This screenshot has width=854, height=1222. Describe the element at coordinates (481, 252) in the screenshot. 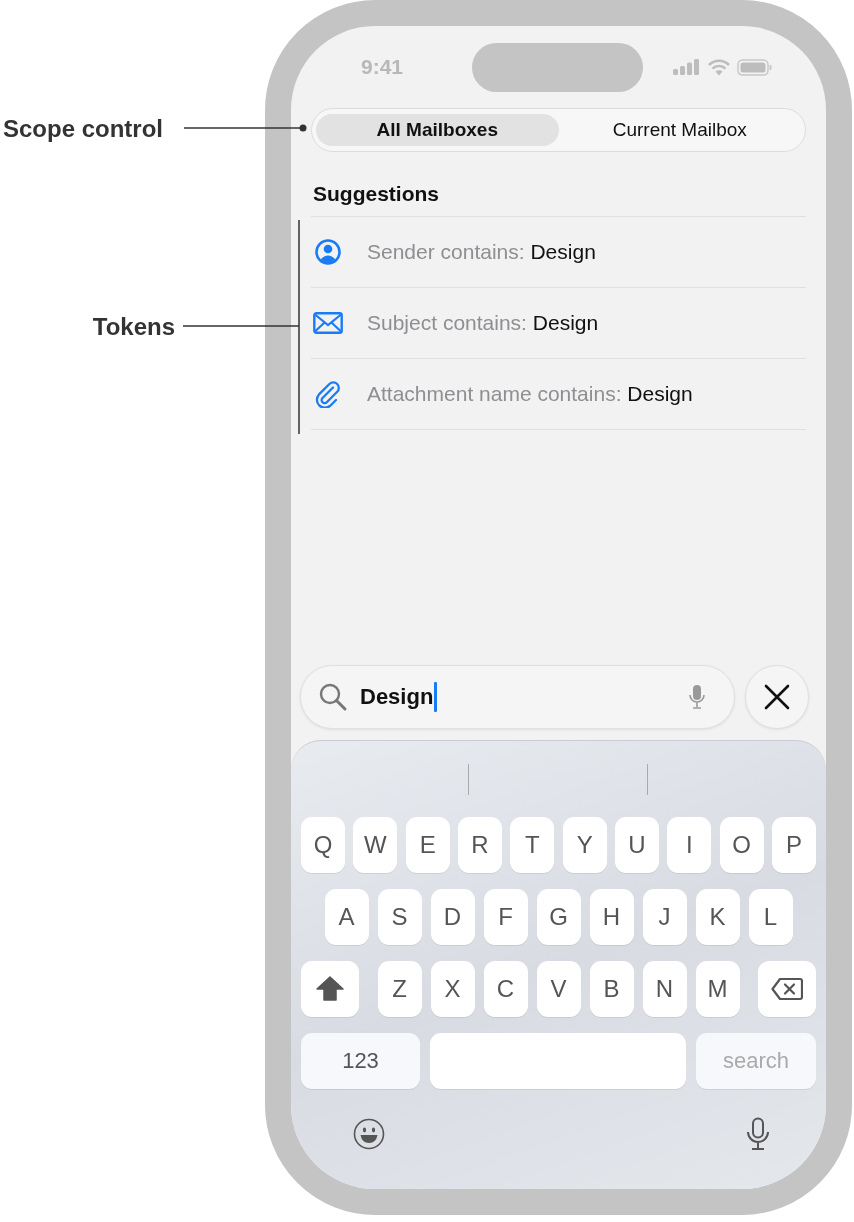

I see `token-label: Sender contains: Design` at that location.